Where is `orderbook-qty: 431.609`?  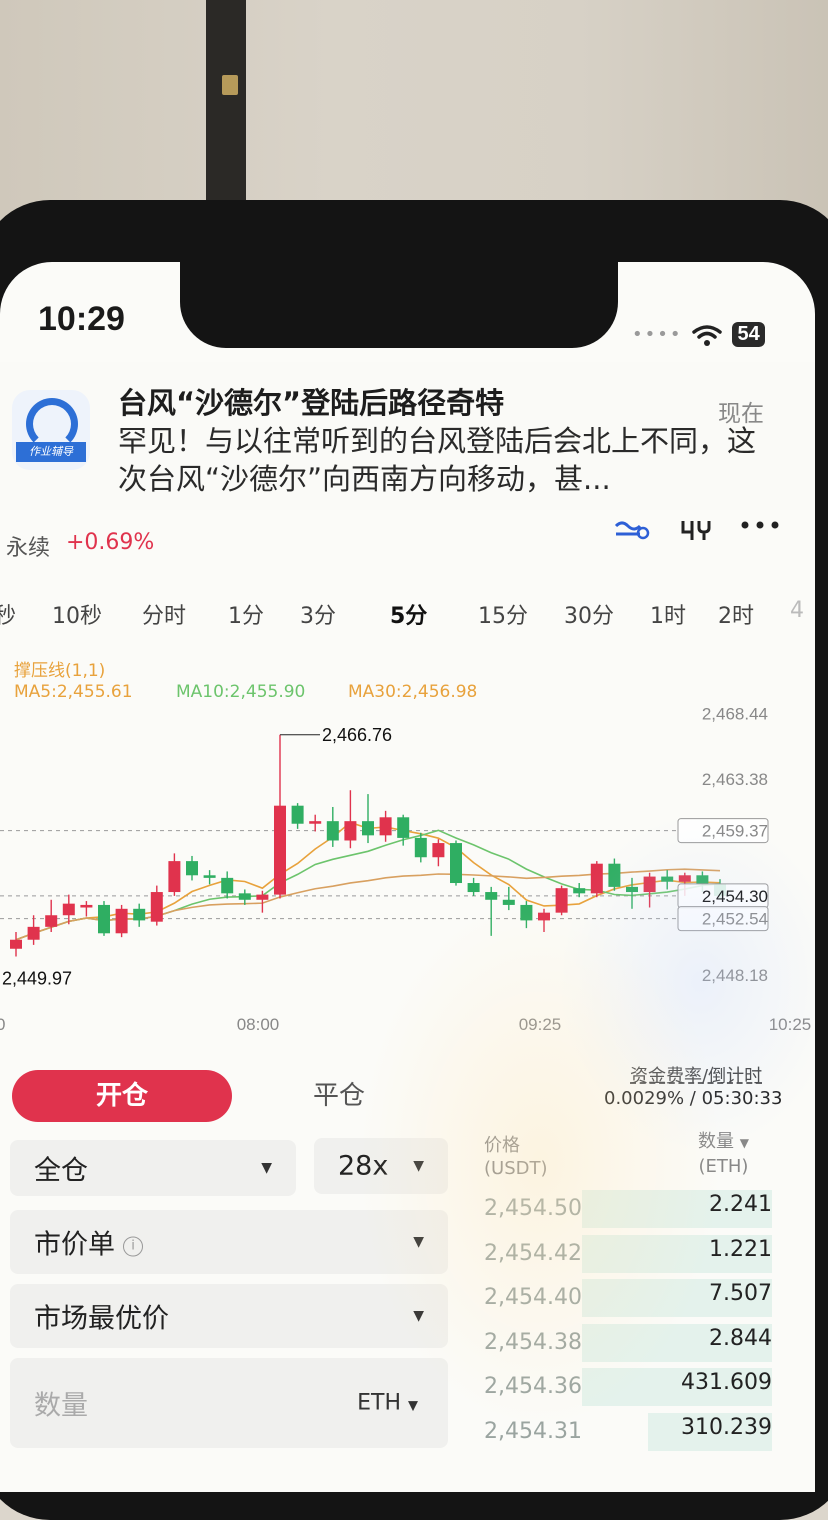
orderbook-qty: 431.609 is located at coordinates (726, 1383).